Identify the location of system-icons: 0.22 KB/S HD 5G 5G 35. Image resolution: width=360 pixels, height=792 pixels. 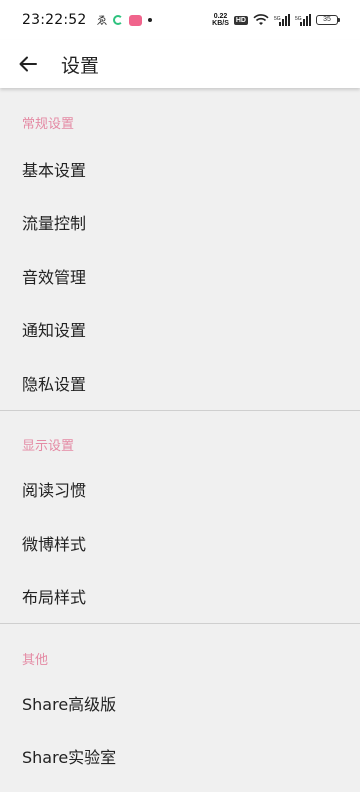
(276, 20).